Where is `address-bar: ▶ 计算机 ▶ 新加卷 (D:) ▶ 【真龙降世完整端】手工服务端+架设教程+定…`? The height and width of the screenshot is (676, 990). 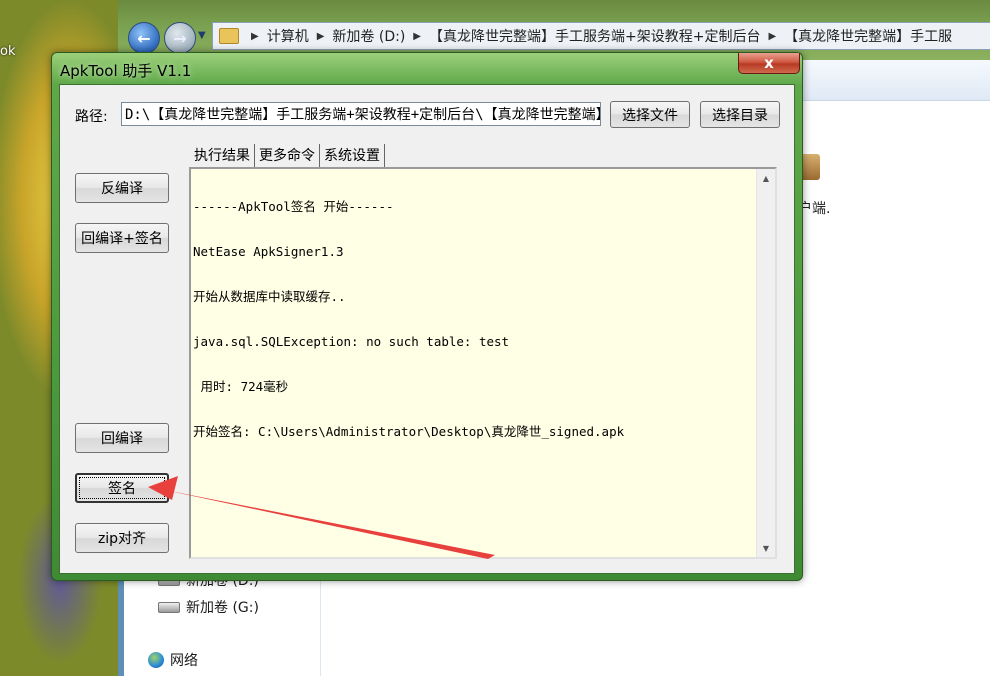
address-bar: ▶ 计算机 ▶ 新加卷 (D:) ▶ 【真龙降世完整端】手工服务端+架设教程+定… is located at coordinates (601, 36).